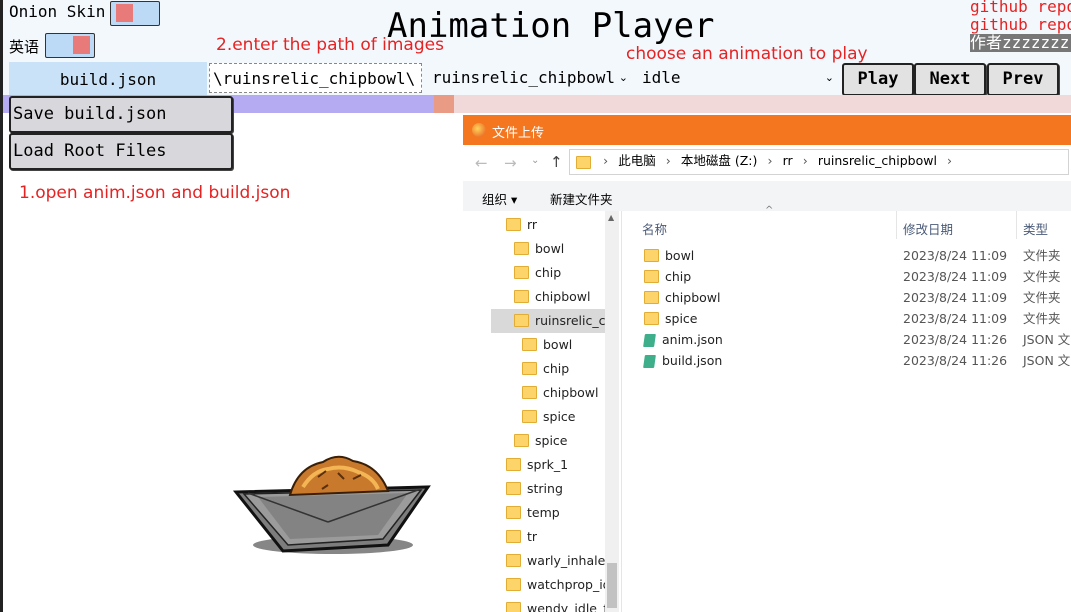 This screenshot has height=612, width=1071. I want to click on save-build-button: Save build.json, so click(121, 114).